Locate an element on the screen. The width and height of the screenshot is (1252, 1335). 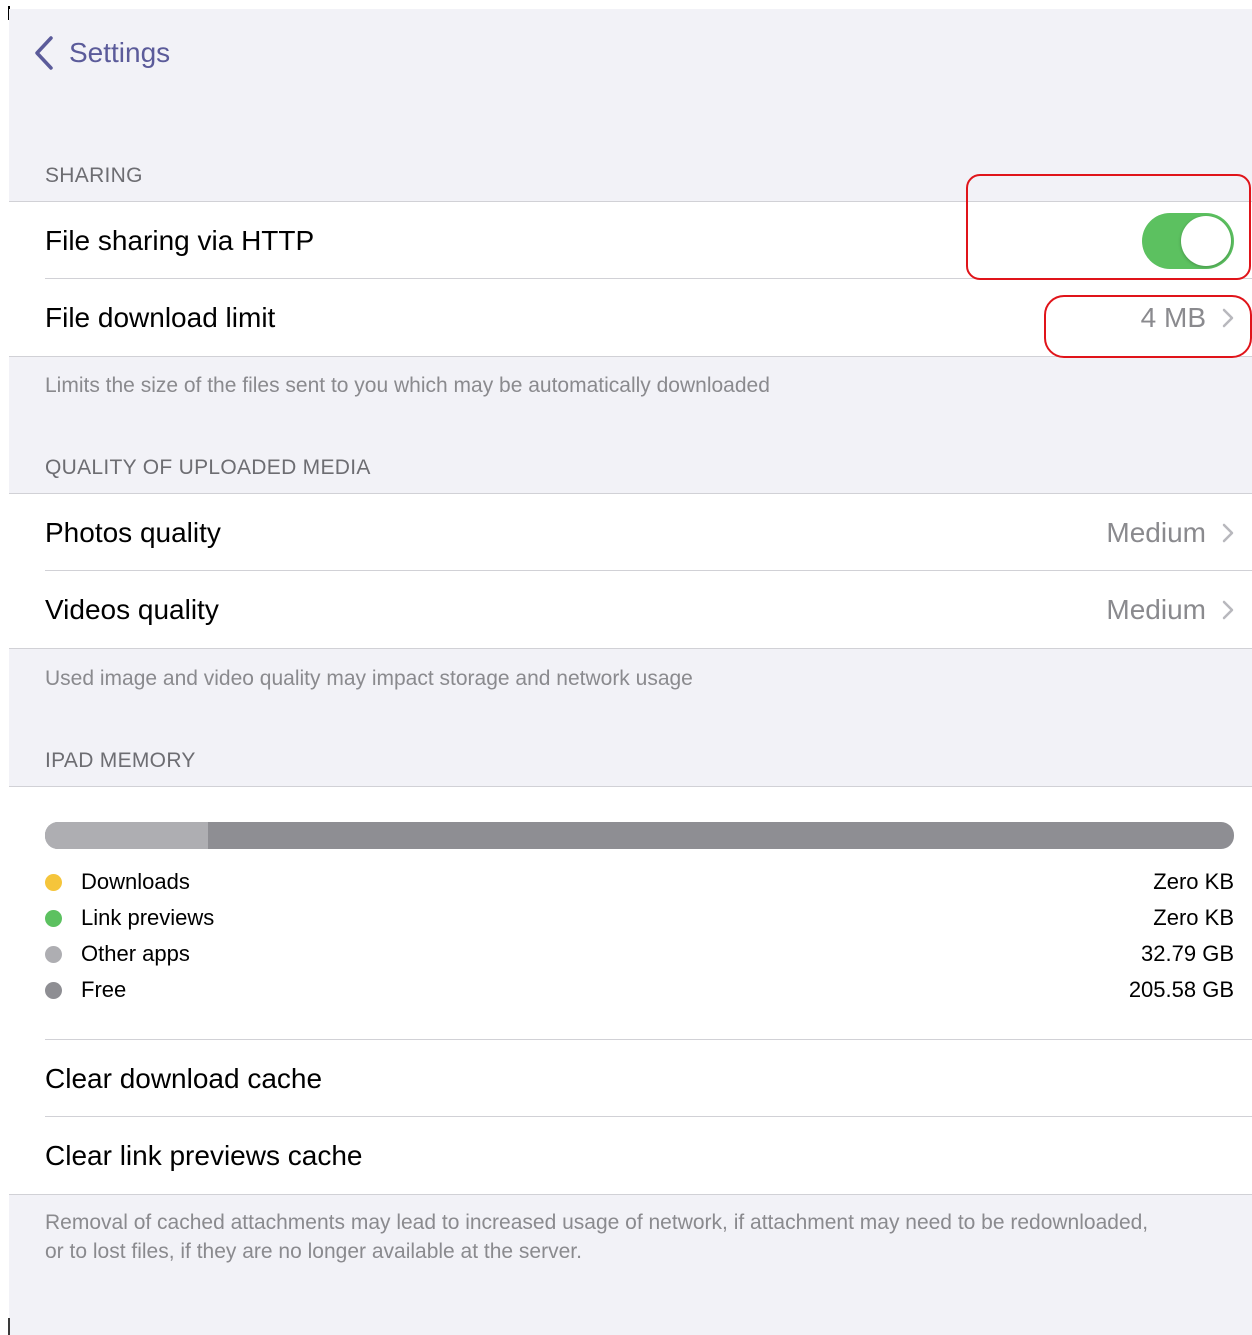
corner-mark is located at coordinates (9, 1326).